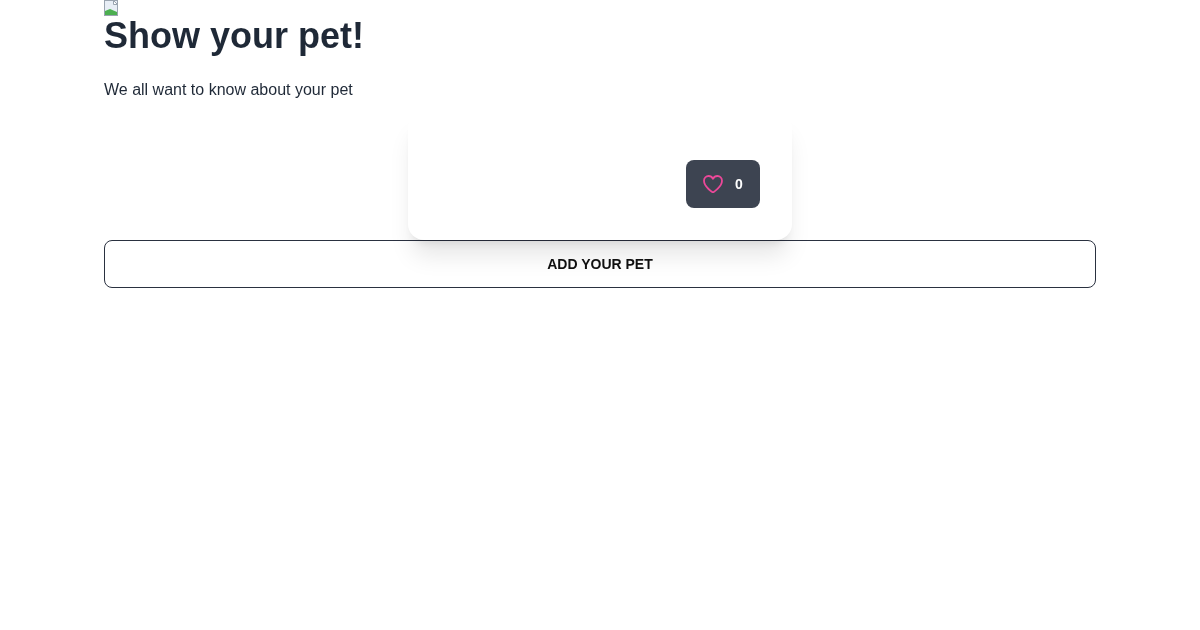 This screenshot has height=630, width=1200. What do you see at coordinates (234, 36) in the screenshot?
I see `page-title: Show your pet!` at bounding box center [234, 36].